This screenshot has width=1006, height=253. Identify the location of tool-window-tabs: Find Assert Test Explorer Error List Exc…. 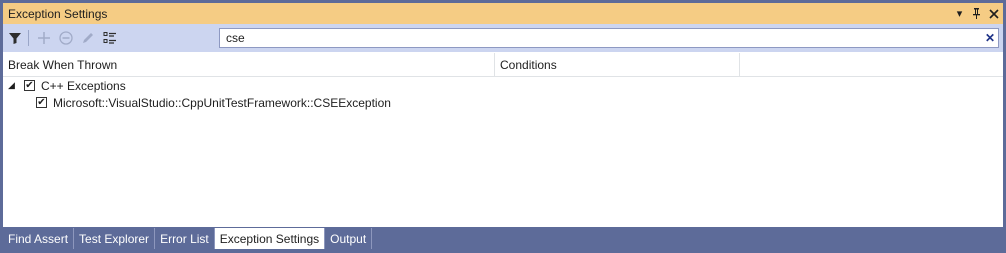
(188, 238).